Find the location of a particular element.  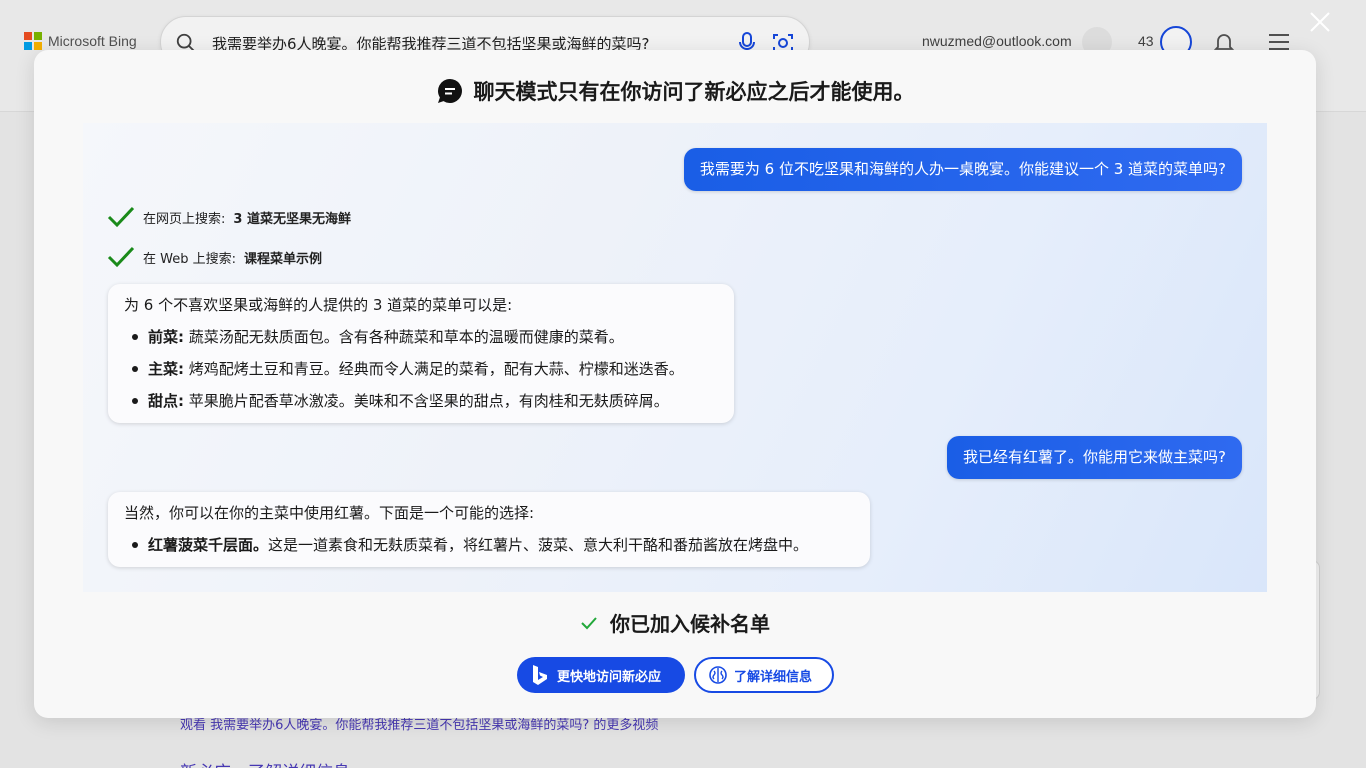

list-item: 主菜: 烤鸡配烤土豆和青豆。经典而令人满足的菜肴，配有大蒜、柠檬和迷迭香。 is located at coordinates (421, 374).